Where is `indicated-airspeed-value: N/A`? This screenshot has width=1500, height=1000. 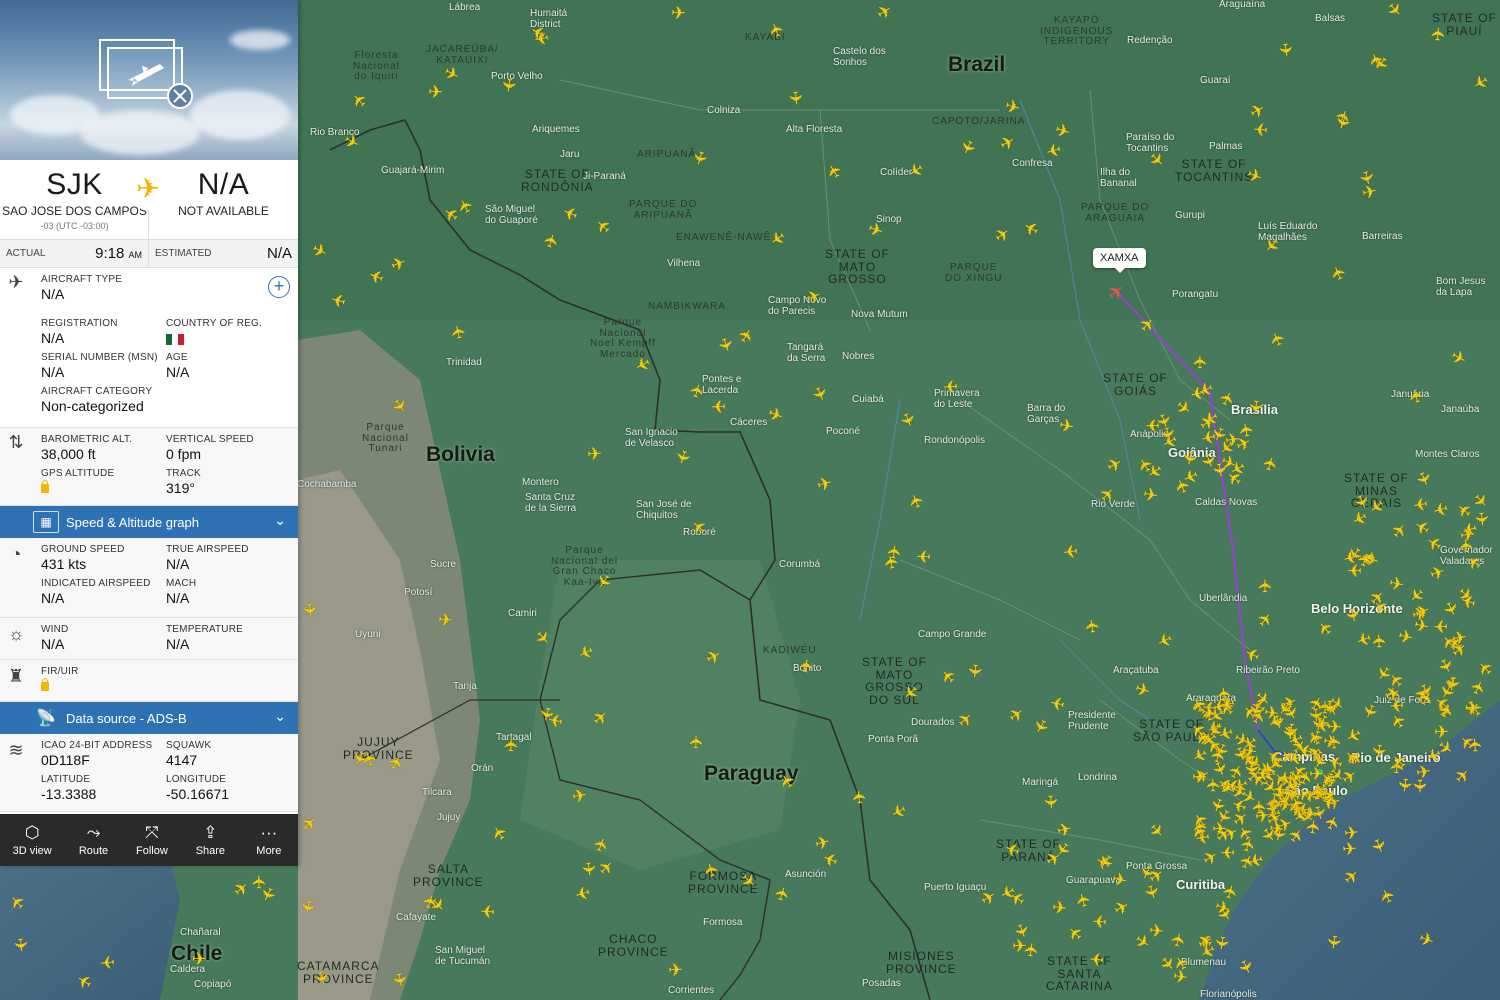 indicated-airspeed-value: N/A is located at coordinates (53, 598).